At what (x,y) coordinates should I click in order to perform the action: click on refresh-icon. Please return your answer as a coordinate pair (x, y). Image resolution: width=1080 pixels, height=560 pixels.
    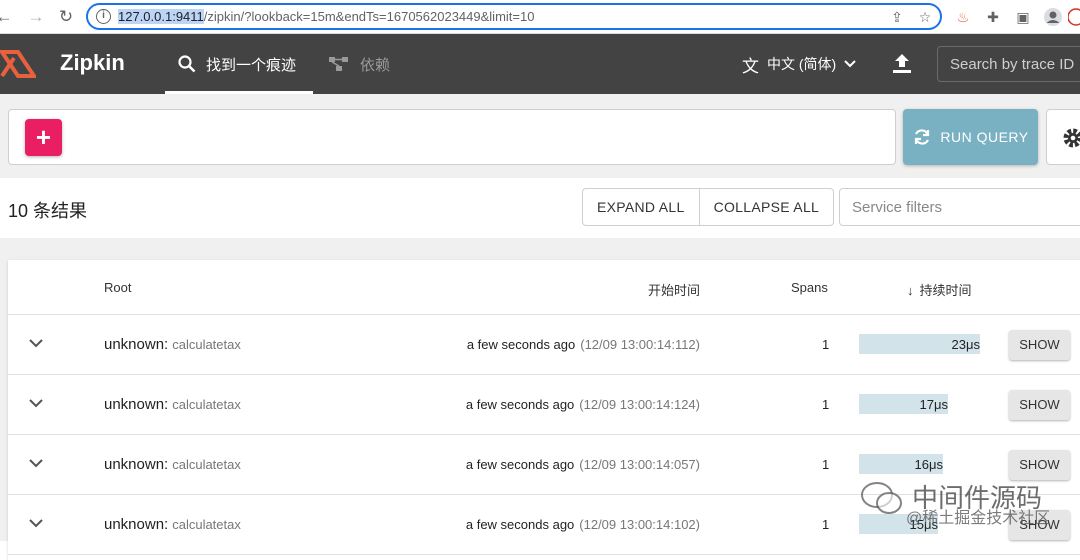
    Looking at the image, I should click on (922, 137).